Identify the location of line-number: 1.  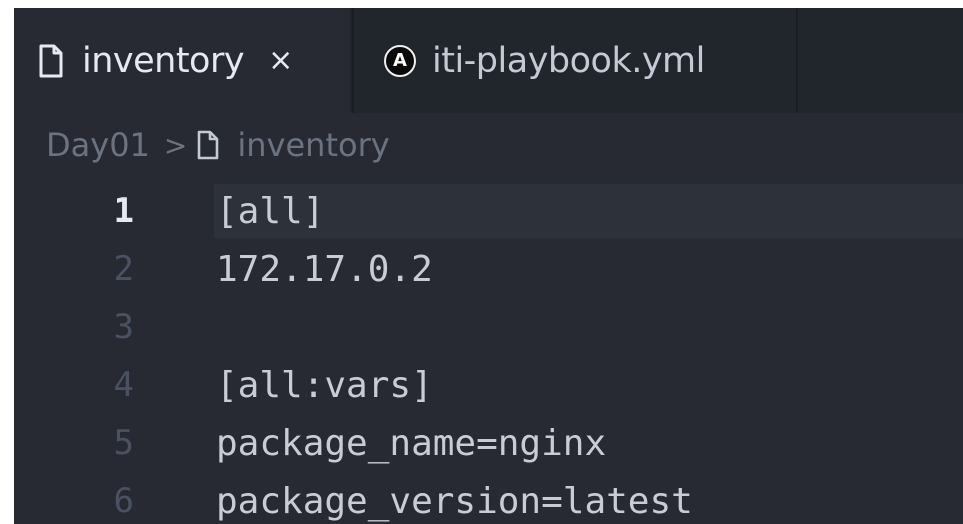
(123, 211).